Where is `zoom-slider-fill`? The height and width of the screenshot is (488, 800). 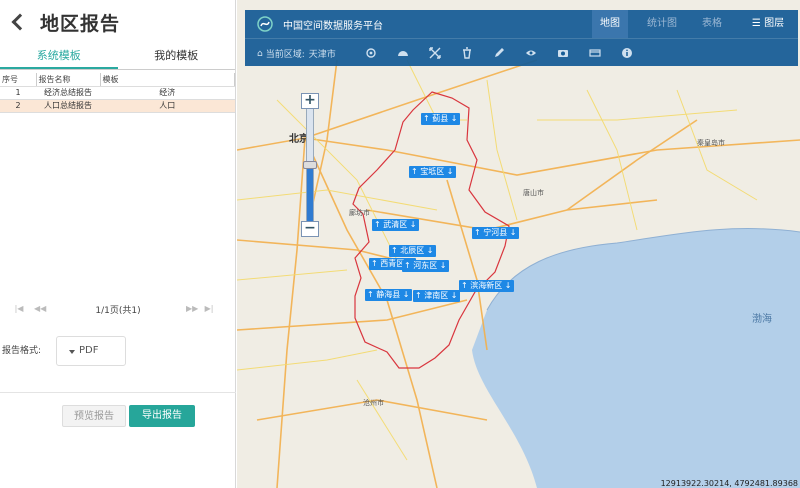
zoom-slider-fill is located at coordinates (310, 193).